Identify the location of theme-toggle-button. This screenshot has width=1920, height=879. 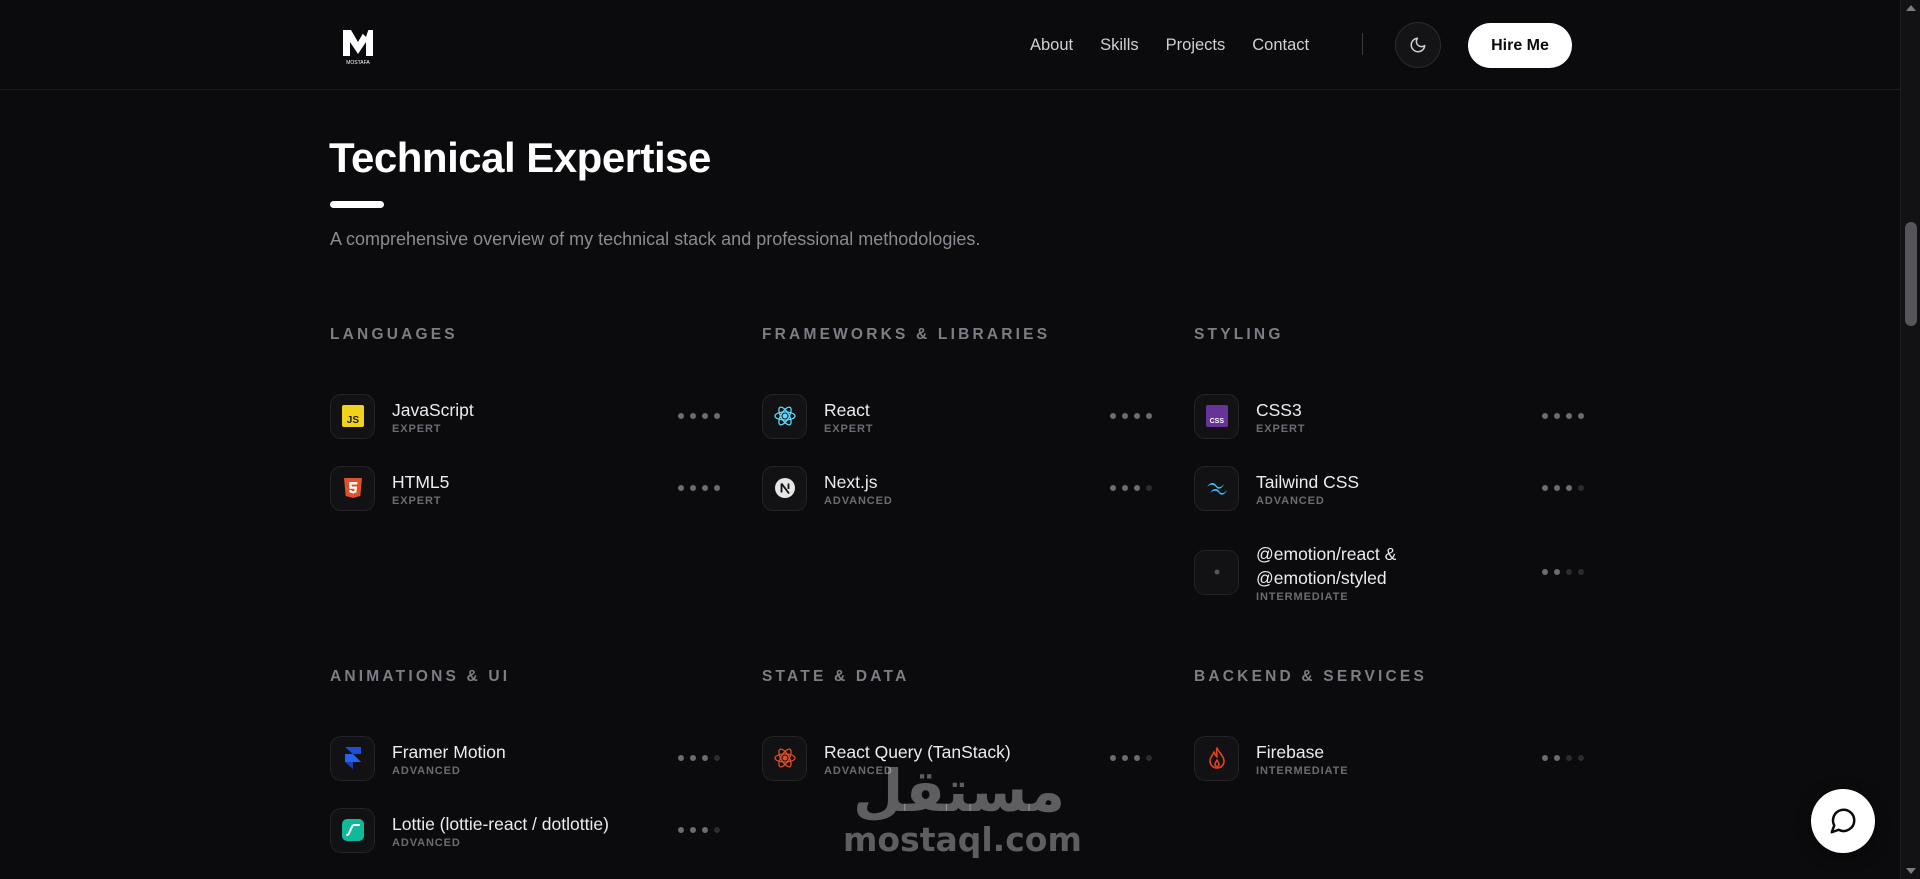
(1418, 45).